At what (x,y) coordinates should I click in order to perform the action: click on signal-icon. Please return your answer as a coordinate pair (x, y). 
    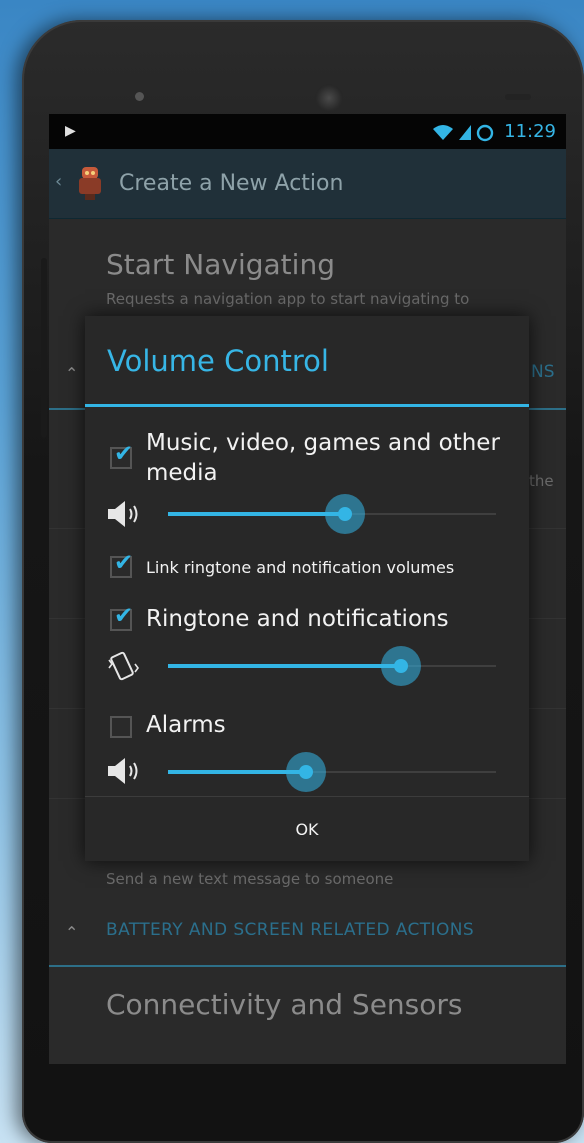
    Looking at the image, I should click on (464, 132).